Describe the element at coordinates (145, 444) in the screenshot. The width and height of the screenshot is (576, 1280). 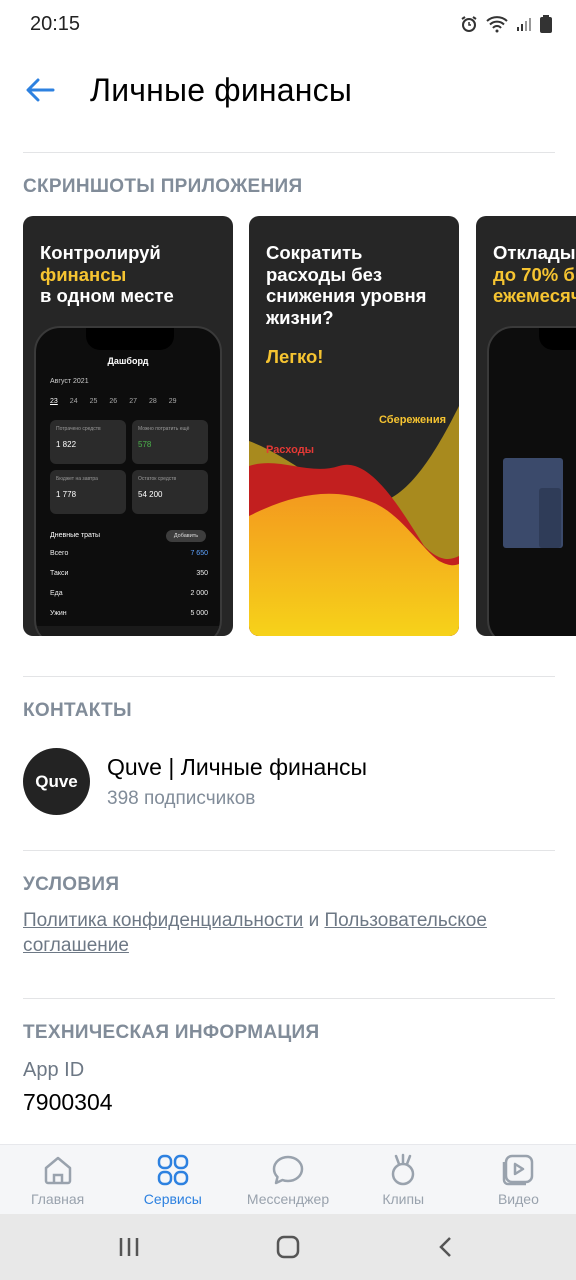
I see `card-value: 578` at that location.